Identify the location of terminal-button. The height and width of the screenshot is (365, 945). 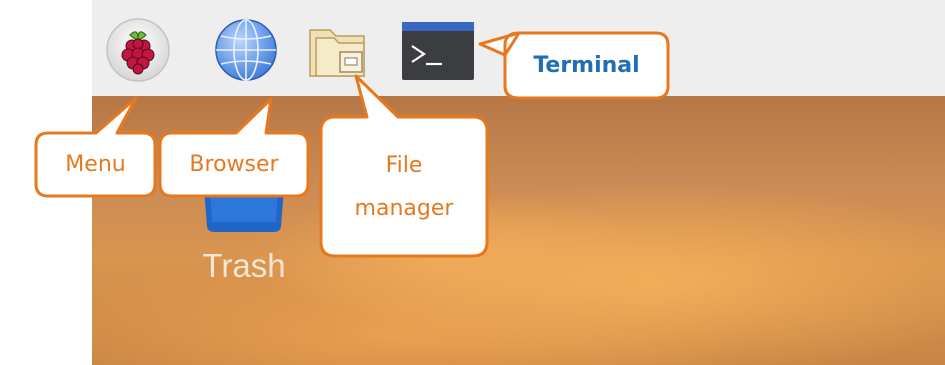
(436, 50).